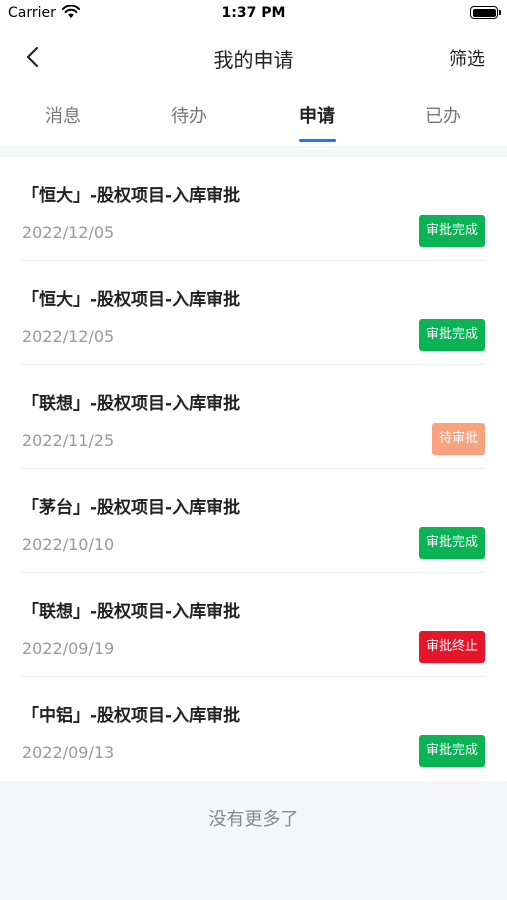 The image size is (507, 900). Describe the element at coordinates (68, 440) in the screenshot. I see `item-date: 2022/11/25` at that location.